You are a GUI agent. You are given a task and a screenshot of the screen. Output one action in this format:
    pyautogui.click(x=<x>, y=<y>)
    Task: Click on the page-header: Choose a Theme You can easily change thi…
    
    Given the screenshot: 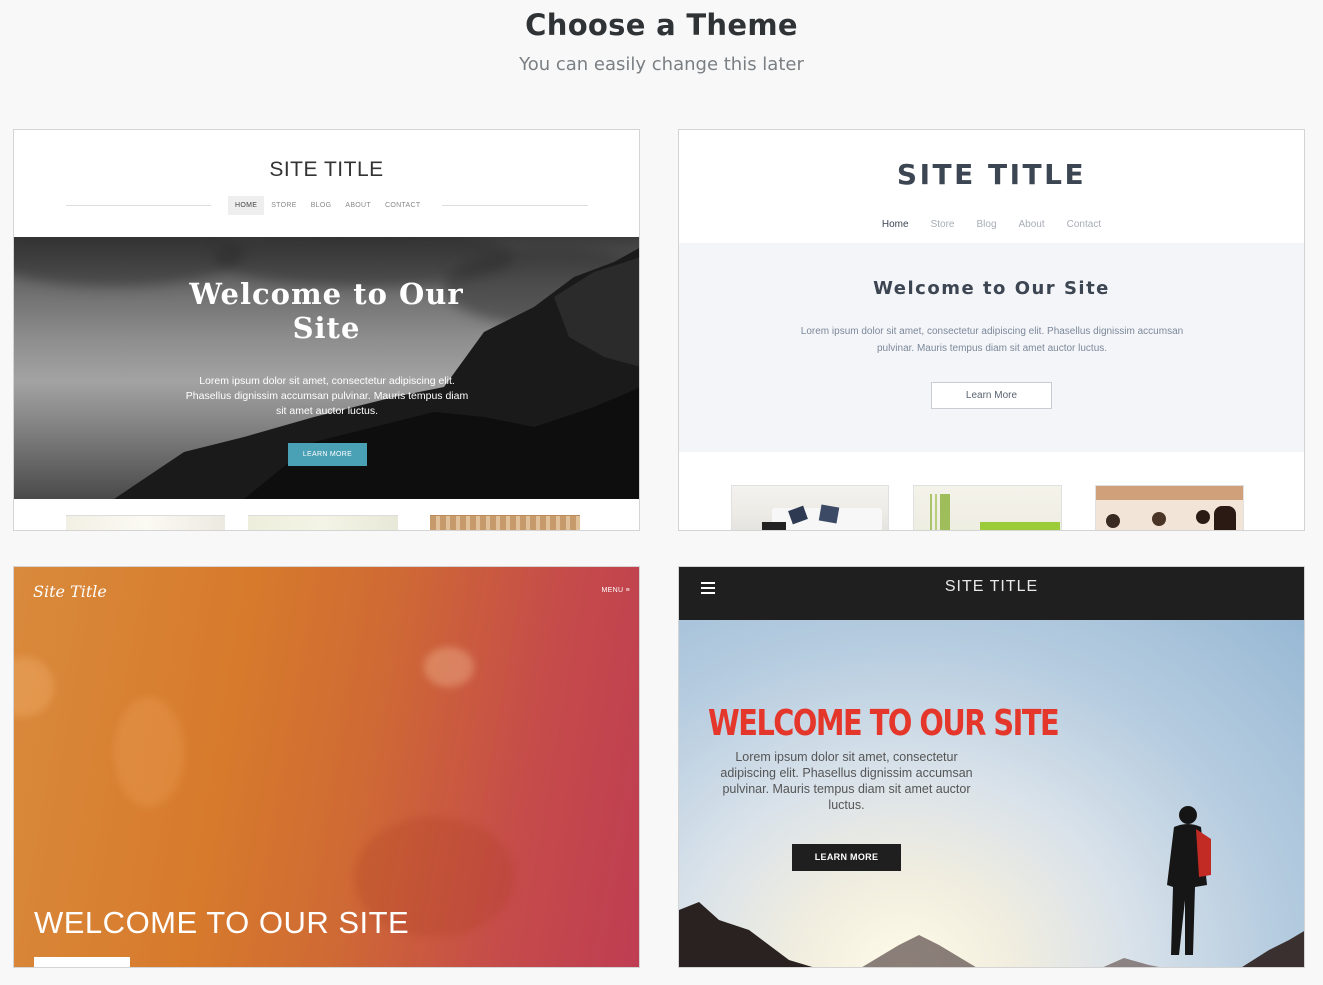 What is the action you would take?
    pyautogui.click(x=661, y=50)
    